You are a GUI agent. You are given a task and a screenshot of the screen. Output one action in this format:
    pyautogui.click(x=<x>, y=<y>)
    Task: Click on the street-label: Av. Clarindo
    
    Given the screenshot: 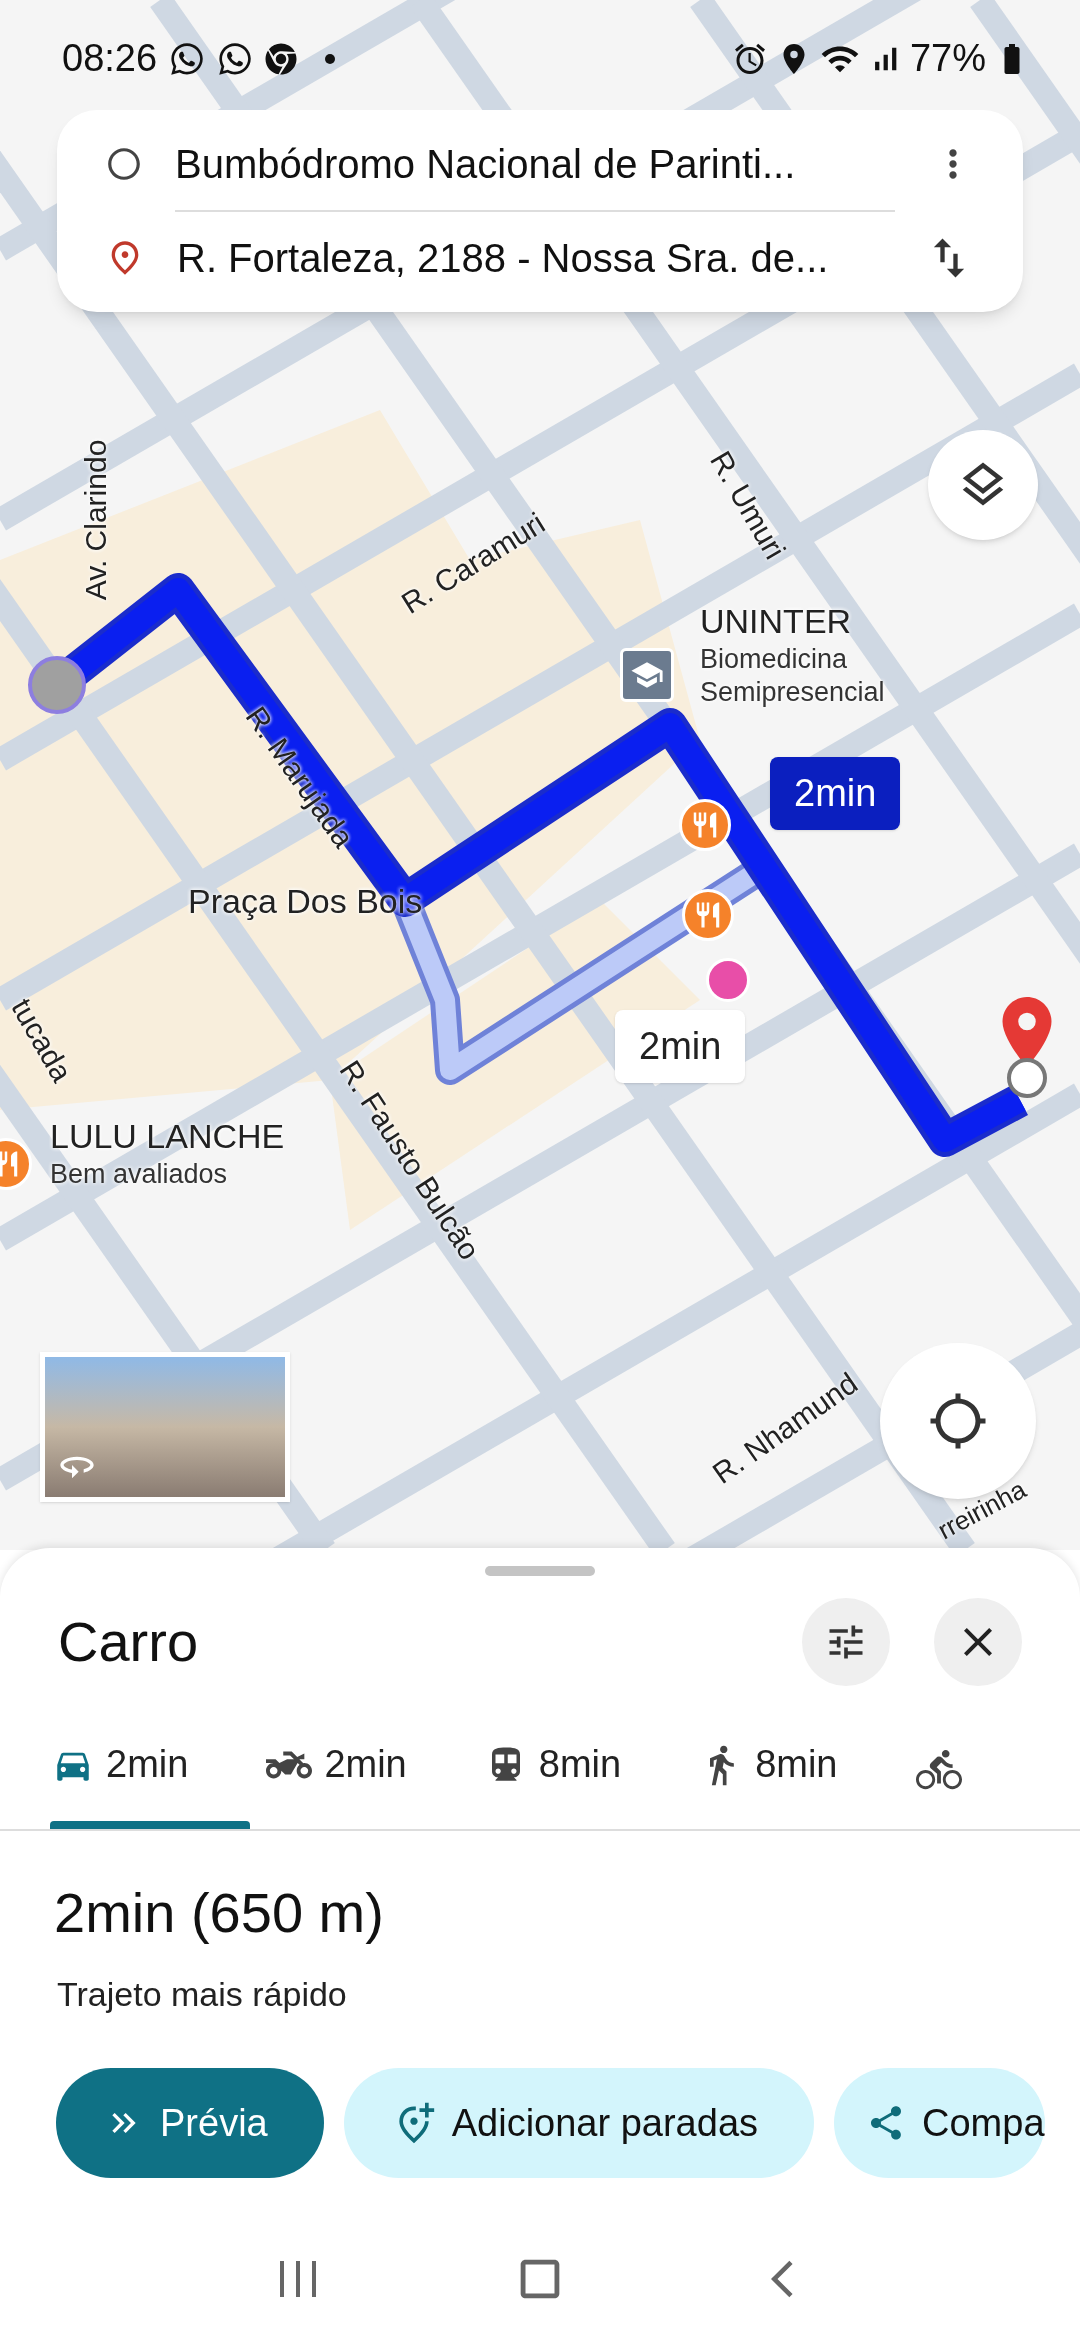 What is the action you would take?
    pyautogui.click(x=95, y=520)
    